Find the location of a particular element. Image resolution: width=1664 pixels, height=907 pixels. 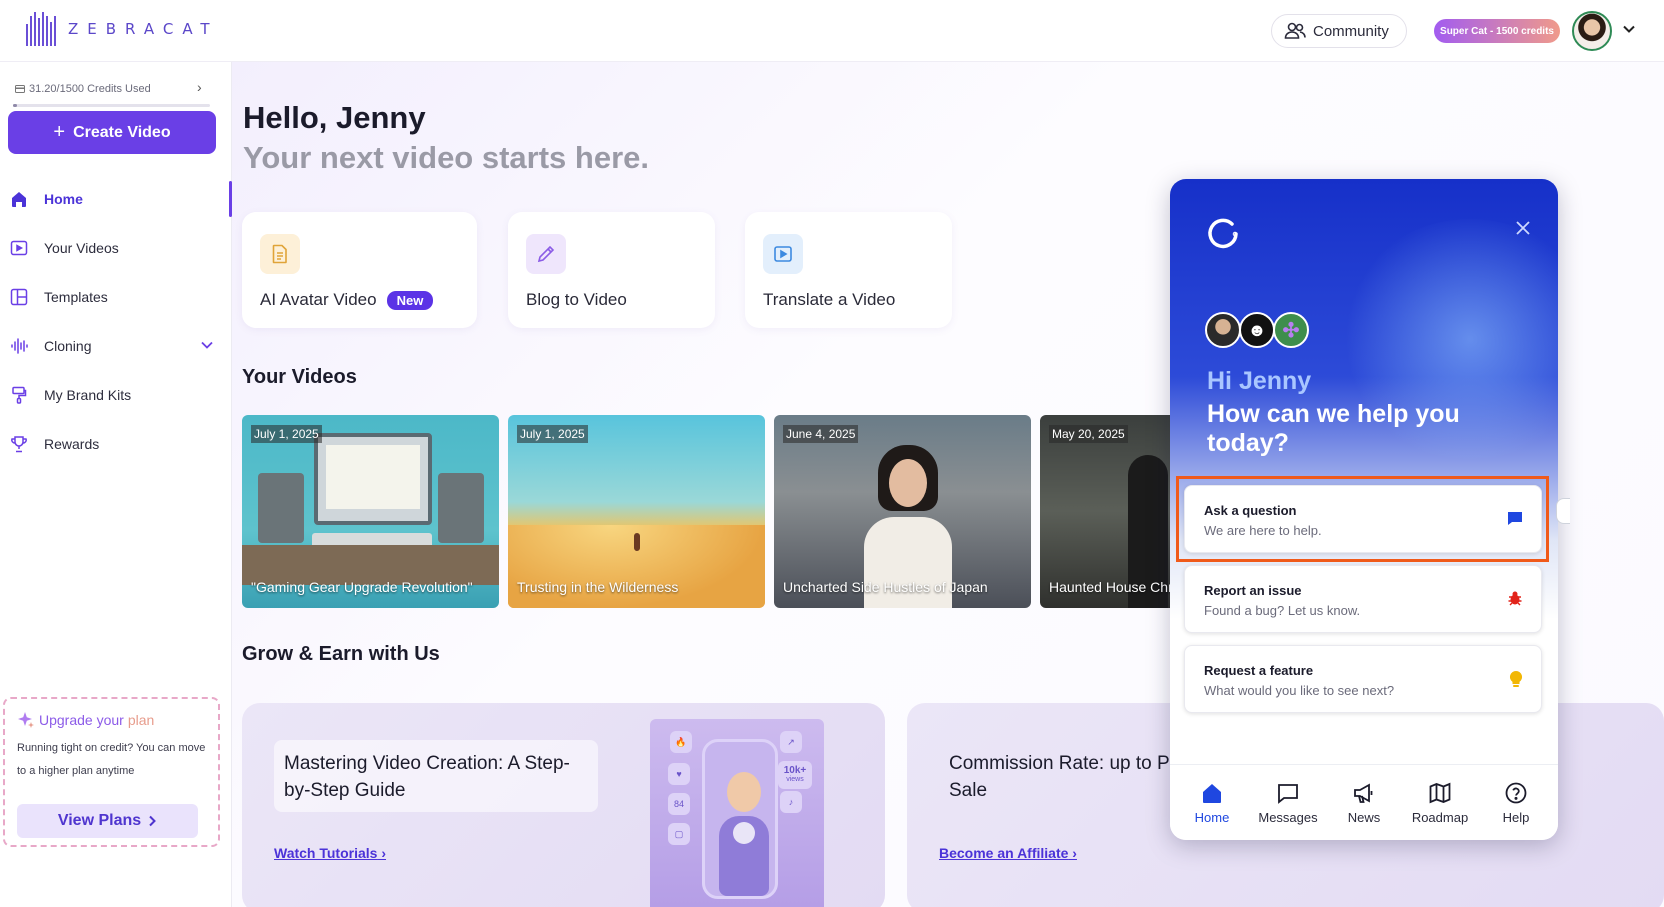

credit-card-icon is located at coordinates (20, 89).